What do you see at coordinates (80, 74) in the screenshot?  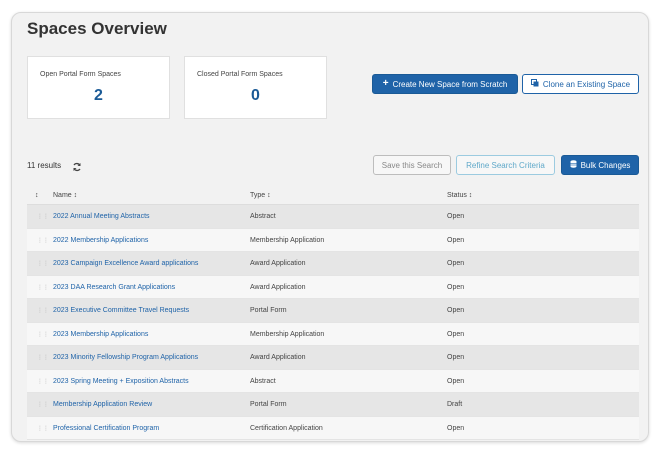 I see `open-spaces-label: Open Portal Form Spaces` at bounding box center [80, 74].